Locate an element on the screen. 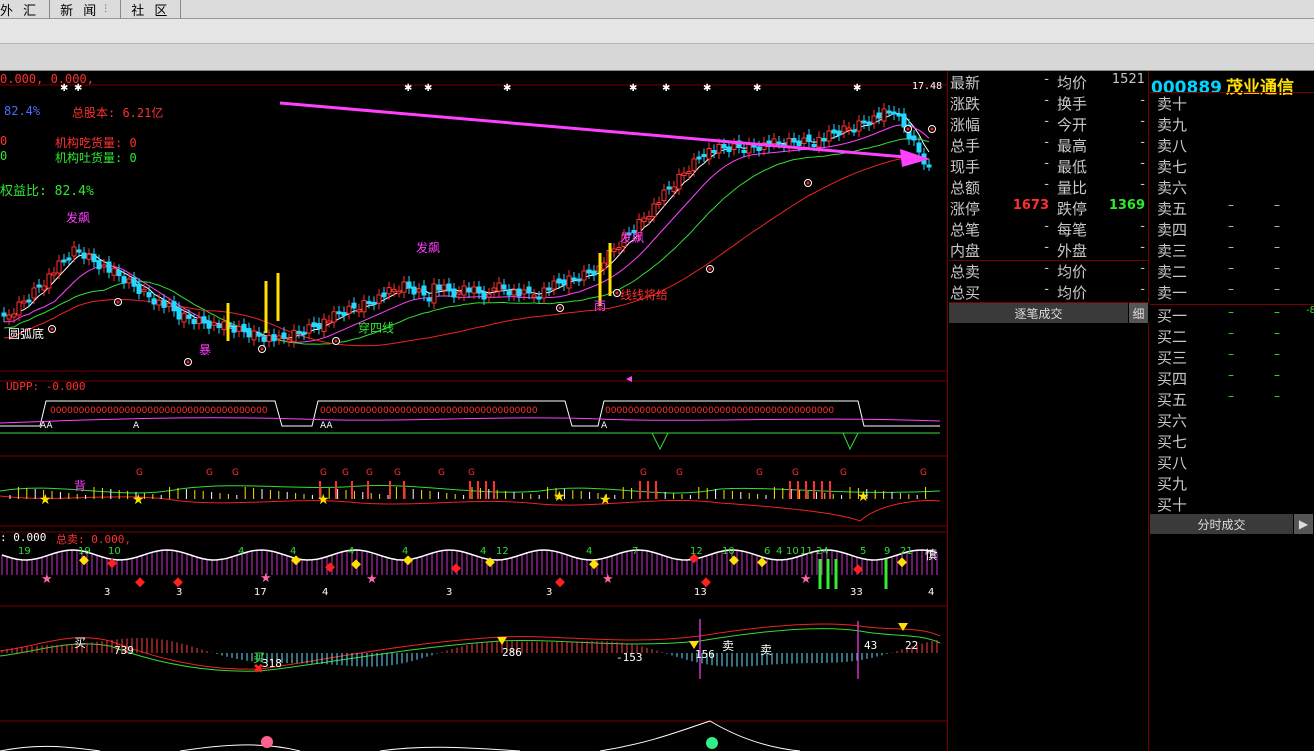 The height and width of the screenshot is (751, 1314). ind-low-label: 4 is located at coordinates (325, 592).